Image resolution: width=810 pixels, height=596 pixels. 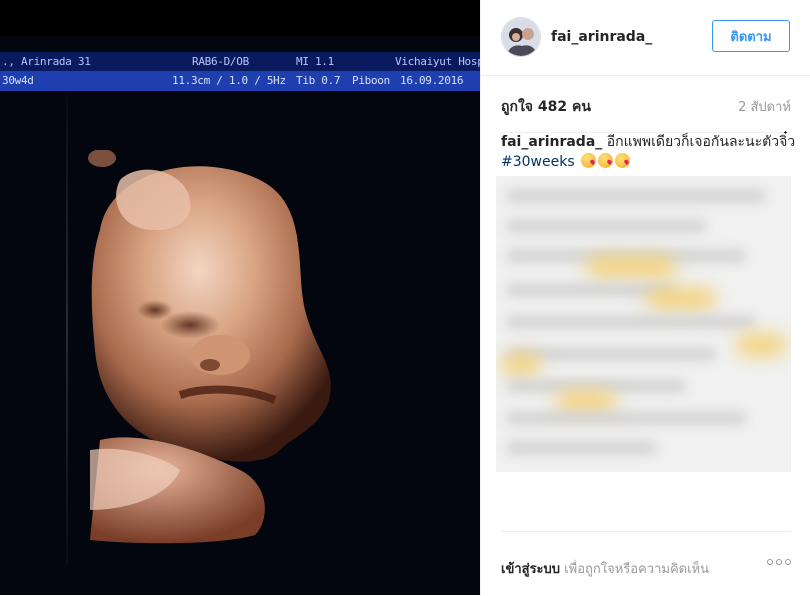 What do you see at coordinates (551, 142) in the screenshot?
I see `caption-username: fai_arinrada_` at bounding box center [551, 142].